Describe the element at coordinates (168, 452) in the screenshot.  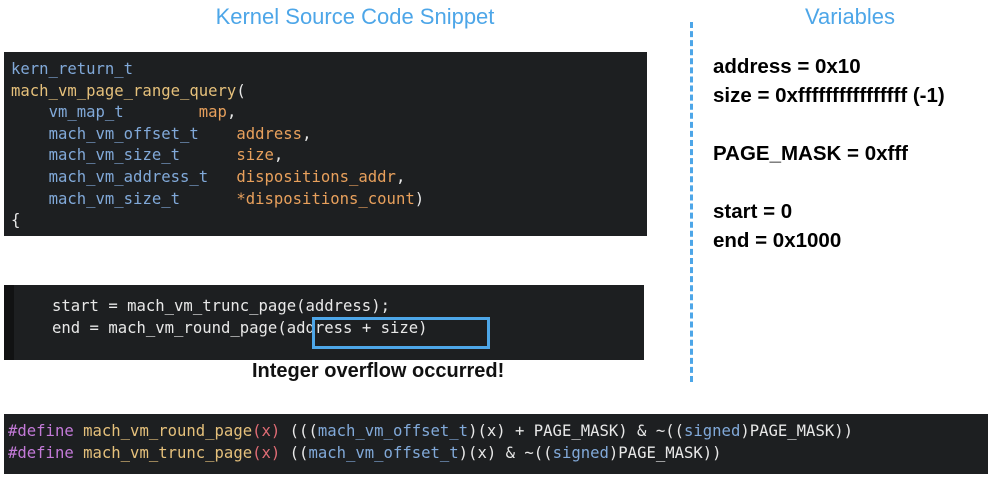
I see `macro-name-trunc: mach_vm_trunc_page` at that location.